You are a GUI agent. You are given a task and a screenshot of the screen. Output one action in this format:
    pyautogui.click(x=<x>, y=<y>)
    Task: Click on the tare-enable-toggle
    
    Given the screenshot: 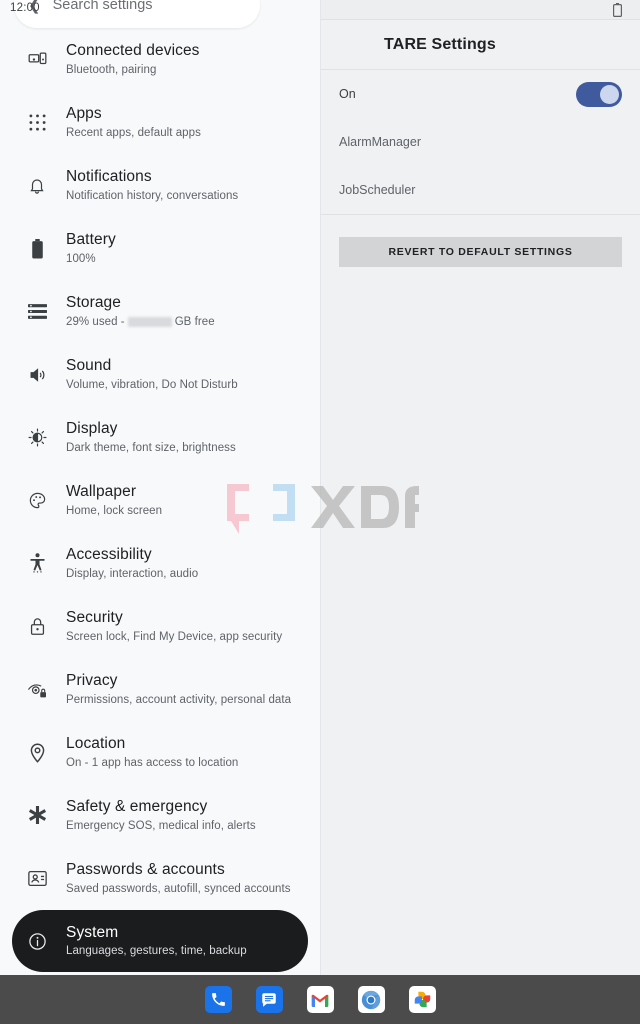 What is the action you would take?
    pyautogui.click(x=599, y=94)
    